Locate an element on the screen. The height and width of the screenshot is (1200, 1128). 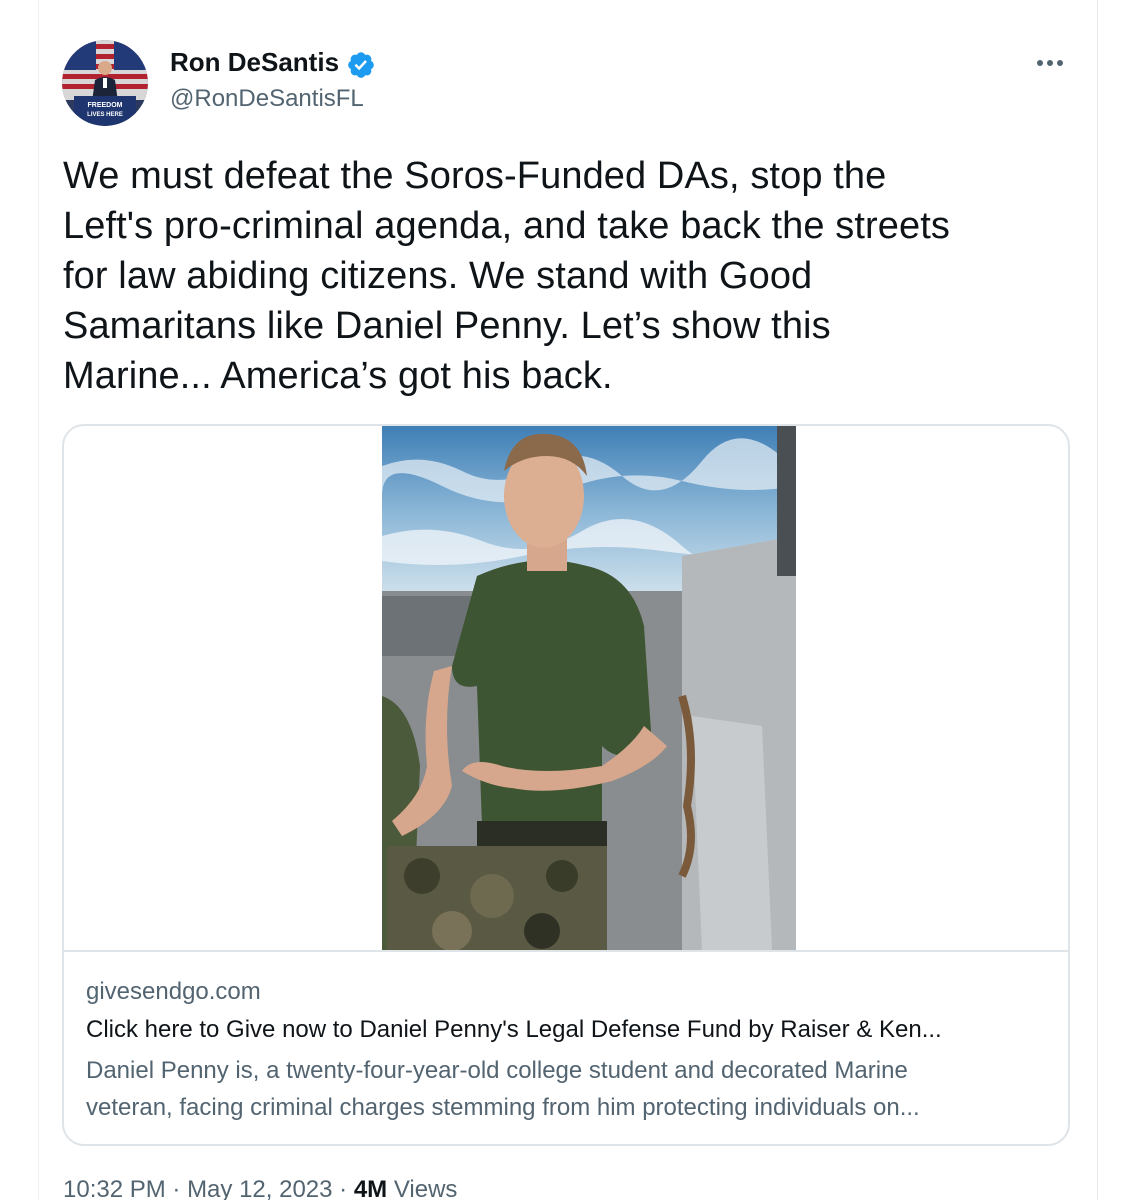
views-label: Views is located at coordinates (422, 1188).